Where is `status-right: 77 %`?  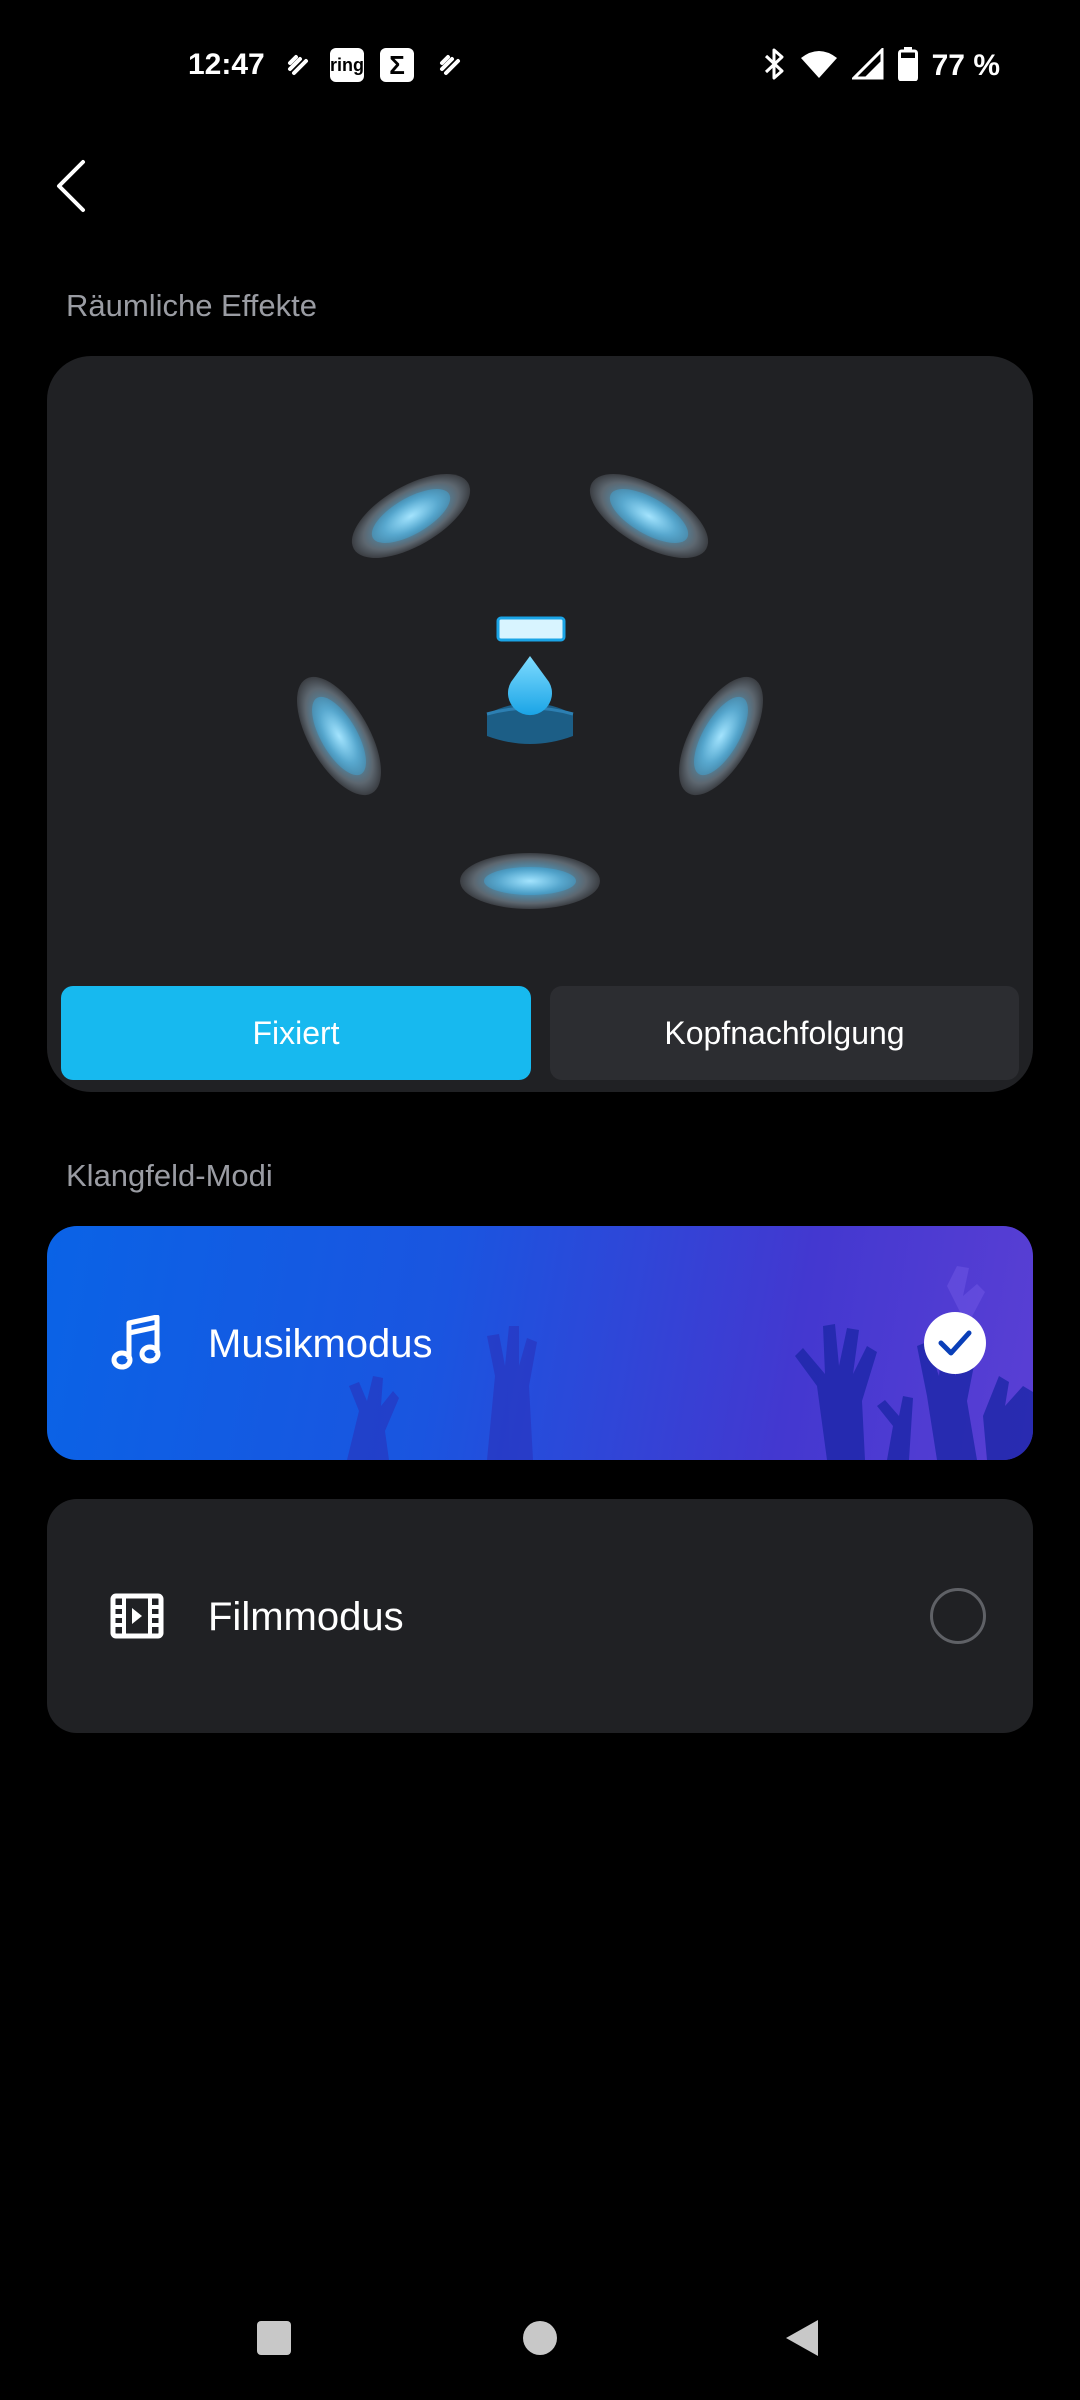
status-right: 77 % is located at coordinates (881, 65).